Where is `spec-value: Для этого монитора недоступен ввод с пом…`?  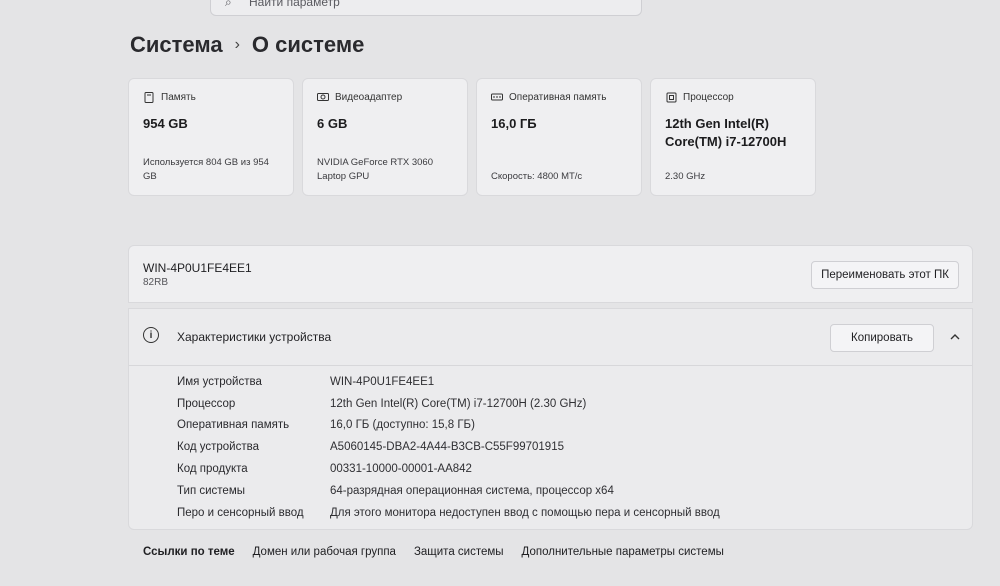
spec-value: Для этого монитора недоступен ввод с пом… is located at coordinates (525, 512).